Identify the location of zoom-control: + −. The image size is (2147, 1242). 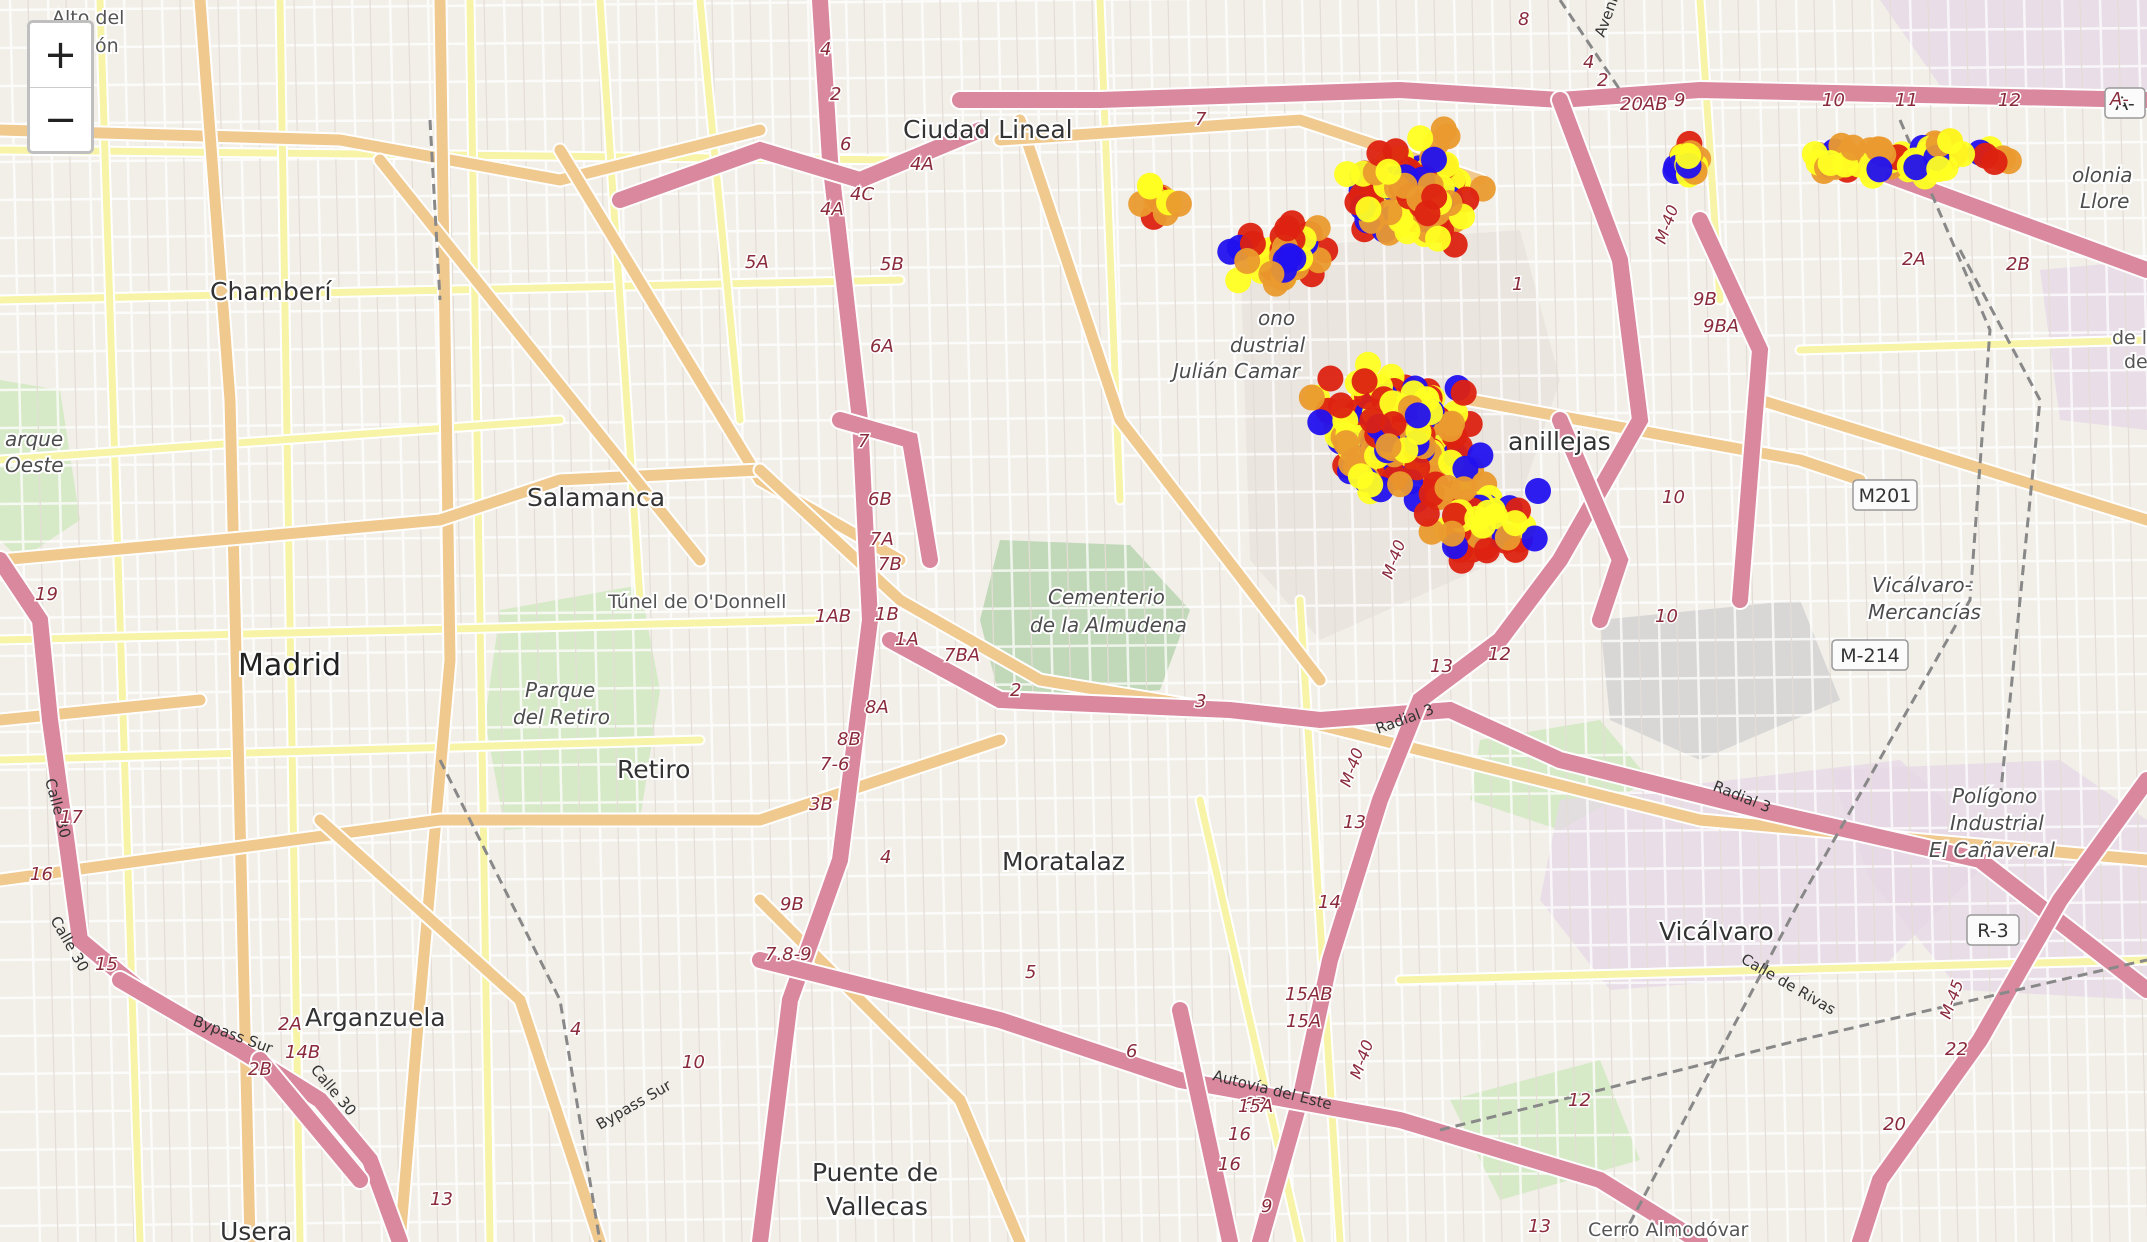
(60, 87).